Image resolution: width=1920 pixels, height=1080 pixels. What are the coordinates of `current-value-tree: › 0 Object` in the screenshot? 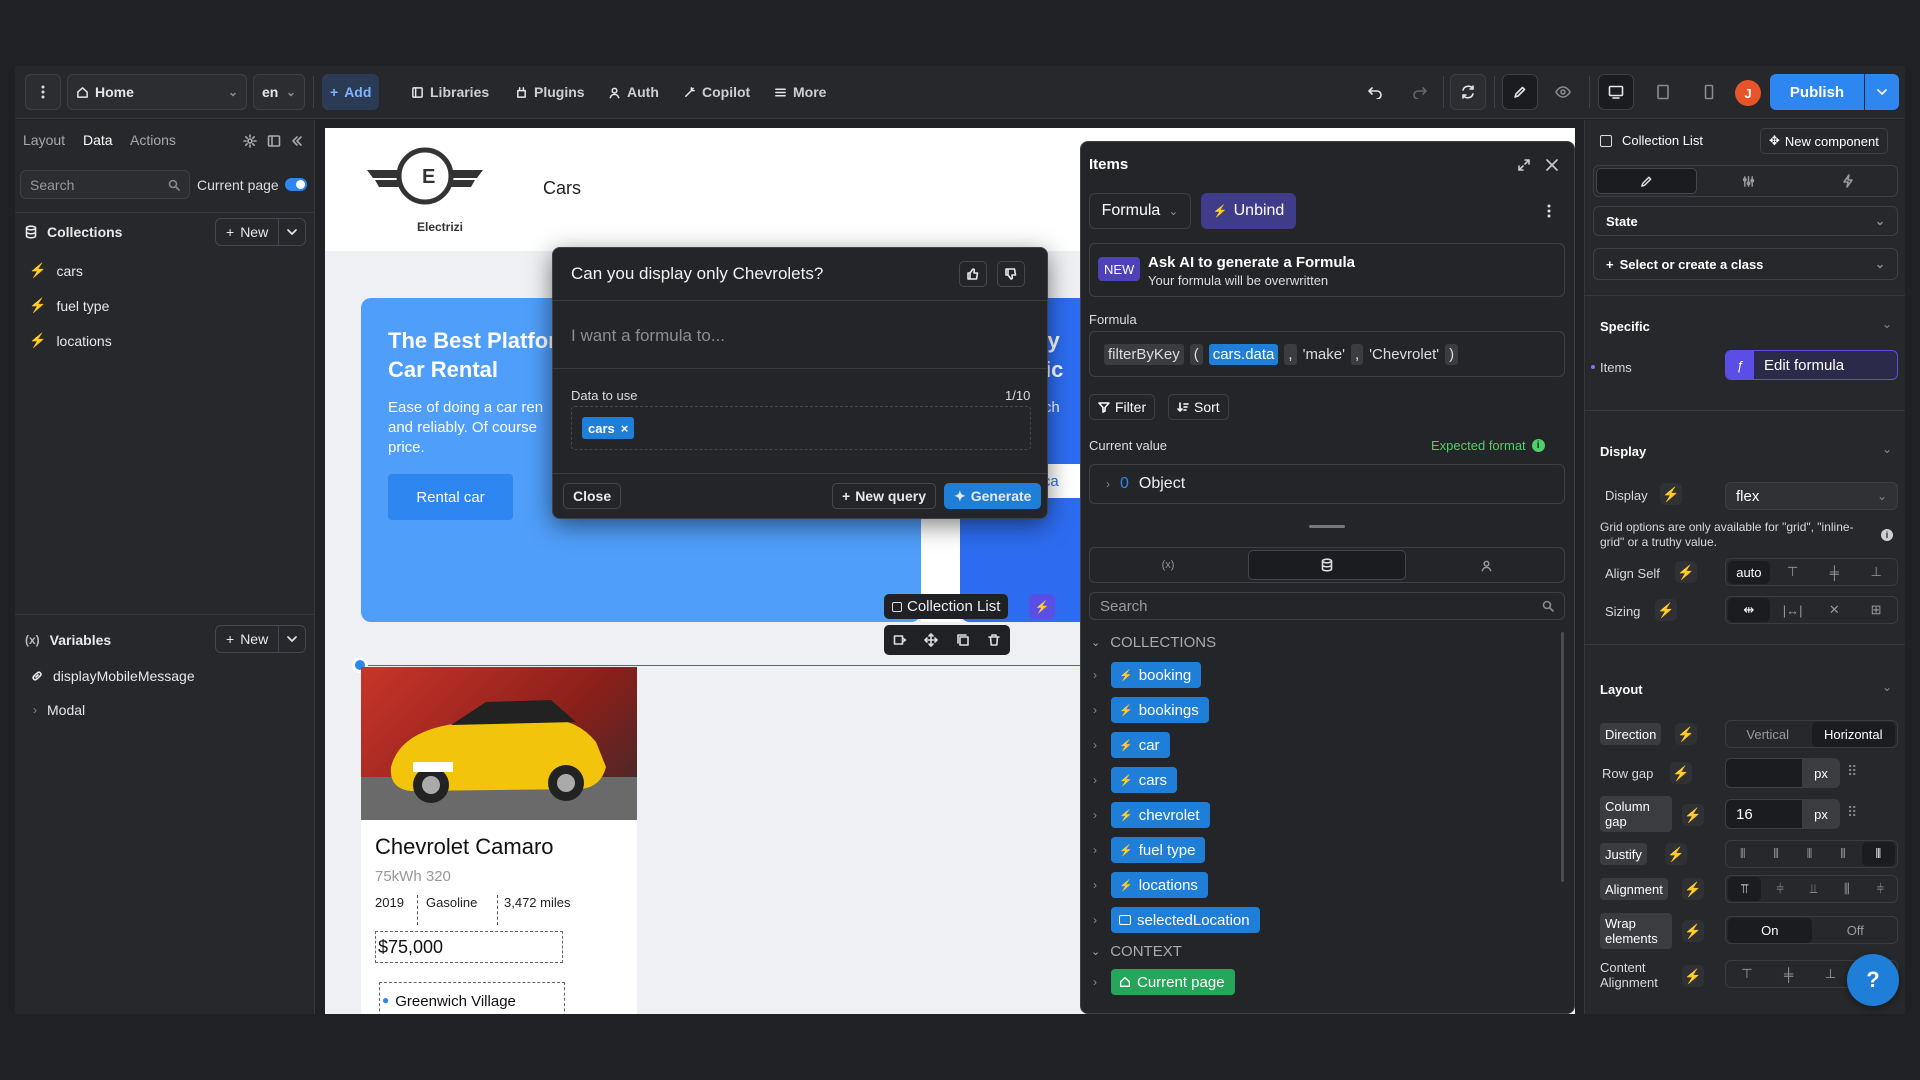 It's located at (1327, 484).